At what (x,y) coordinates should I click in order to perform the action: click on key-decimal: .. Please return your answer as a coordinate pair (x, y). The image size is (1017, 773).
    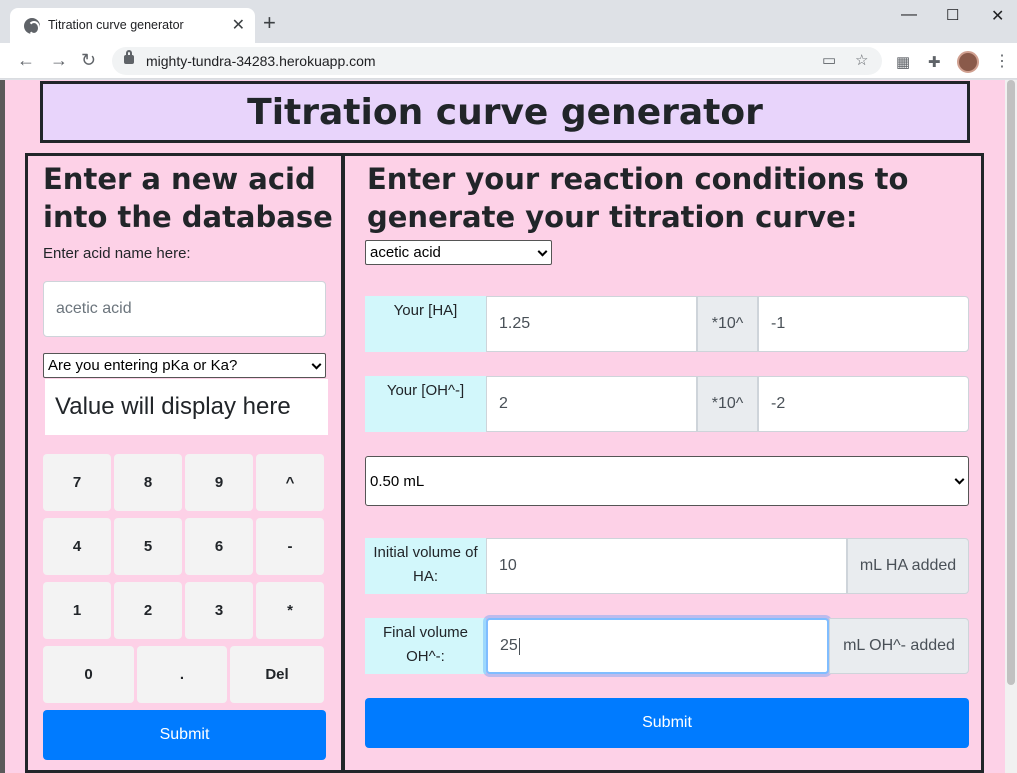
    Looking at the image, I should click on (182, 674).